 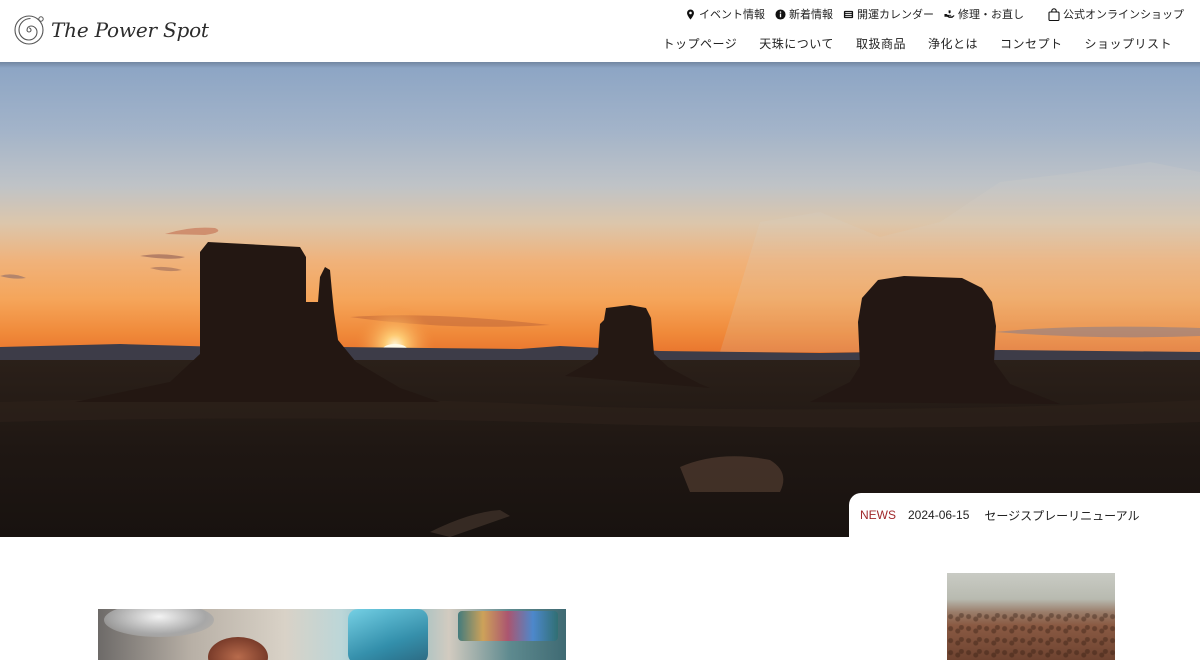 I want to click on util-item-label: 新着情報, so click(x=811, y=14).